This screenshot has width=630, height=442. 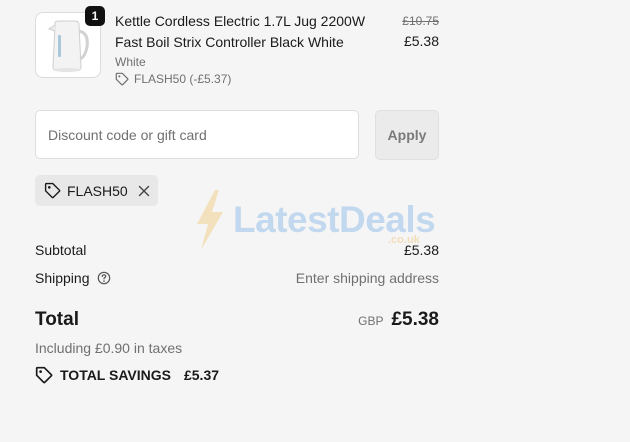 I want to click on total-savings: TOTAL SAVINGS £5.37, so click(x=127, y=375).